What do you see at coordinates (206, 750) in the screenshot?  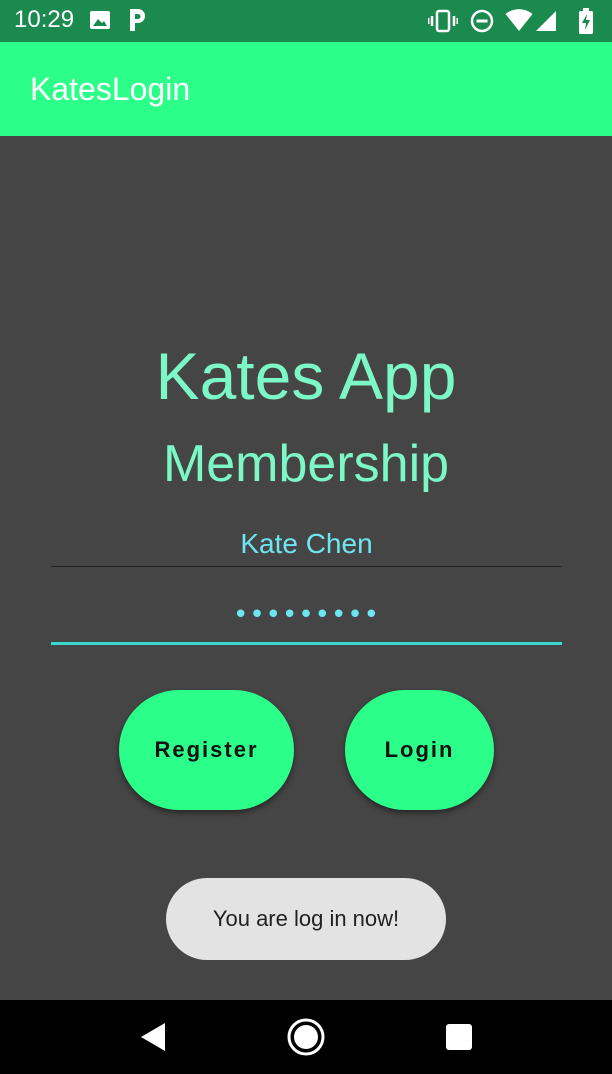 I see `register-button: Register` at bounding box center [206, 750].